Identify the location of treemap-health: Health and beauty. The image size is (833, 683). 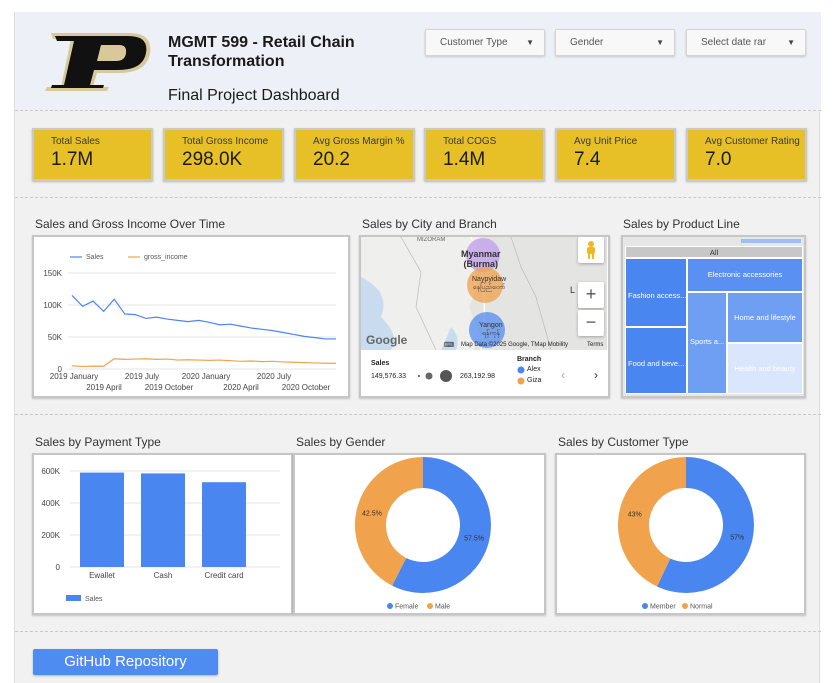
(765, 368).